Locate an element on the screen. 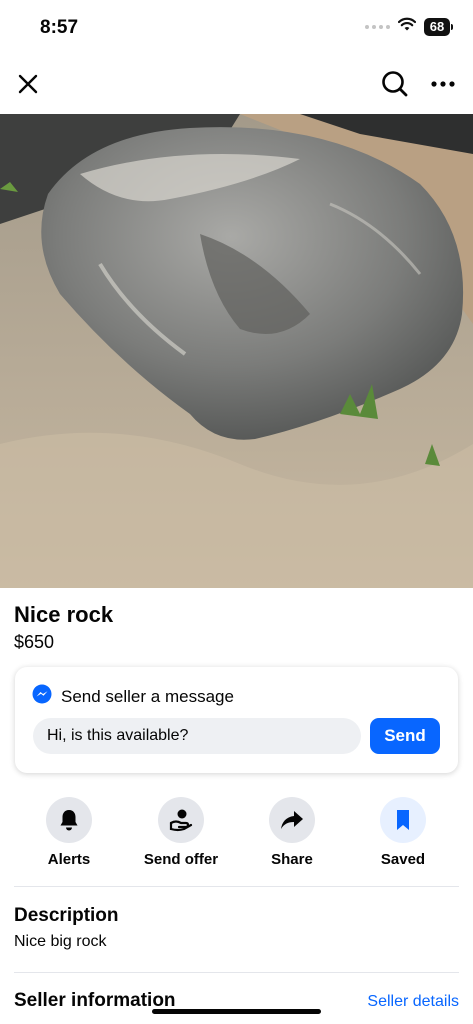 Image resolution: width=473 pixels, height=1024 pixels. battery-icon: 68 is located at coordinates (438, 26).